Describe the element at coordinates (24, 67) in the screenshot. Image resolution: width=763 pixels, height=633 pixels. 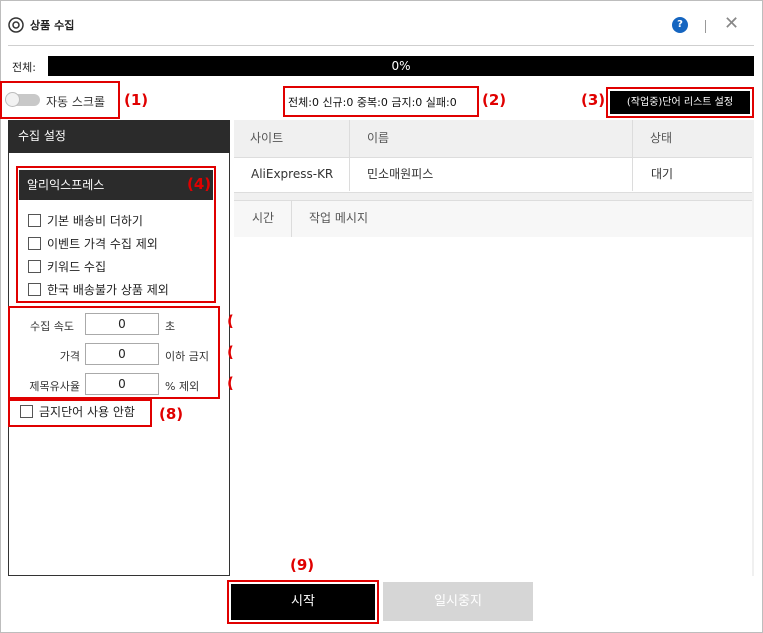
I see `progress-label: 전체:` at that location.